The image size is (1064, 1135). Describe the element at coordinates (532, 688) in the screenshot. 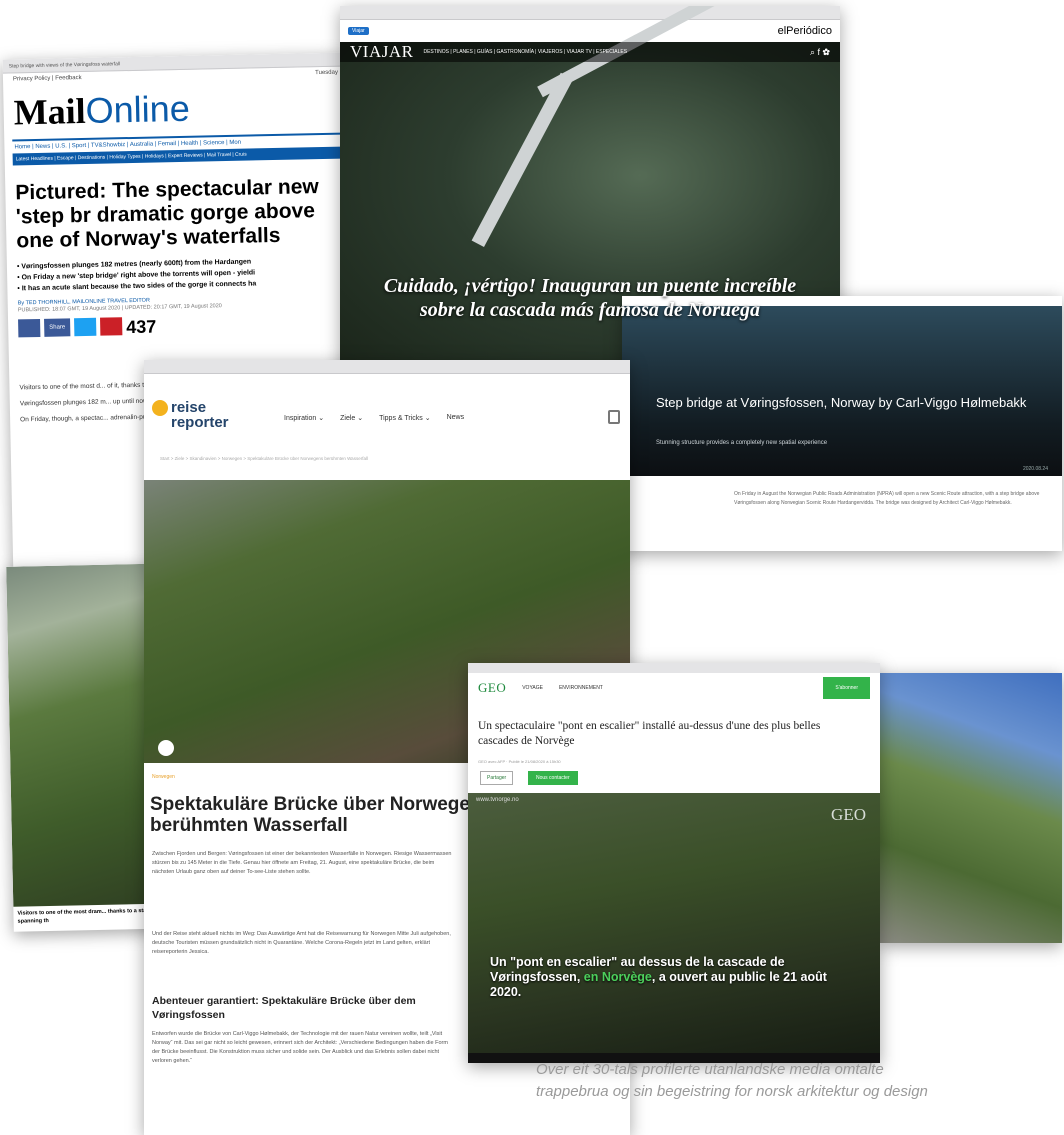

I see `geo-nav-voyage: VOYAGE` at that location.